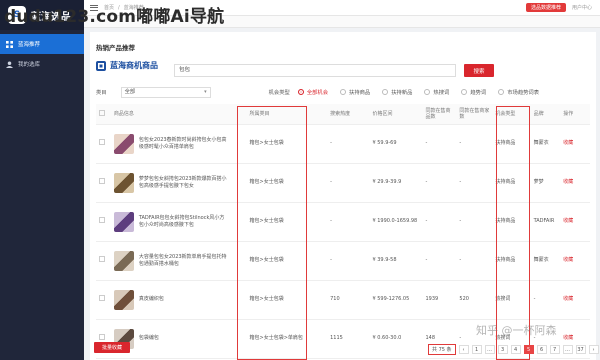  Describe the element at coordinates (402, 93) in the screenshot. I see `radio-label: 扶持新品` at that location.